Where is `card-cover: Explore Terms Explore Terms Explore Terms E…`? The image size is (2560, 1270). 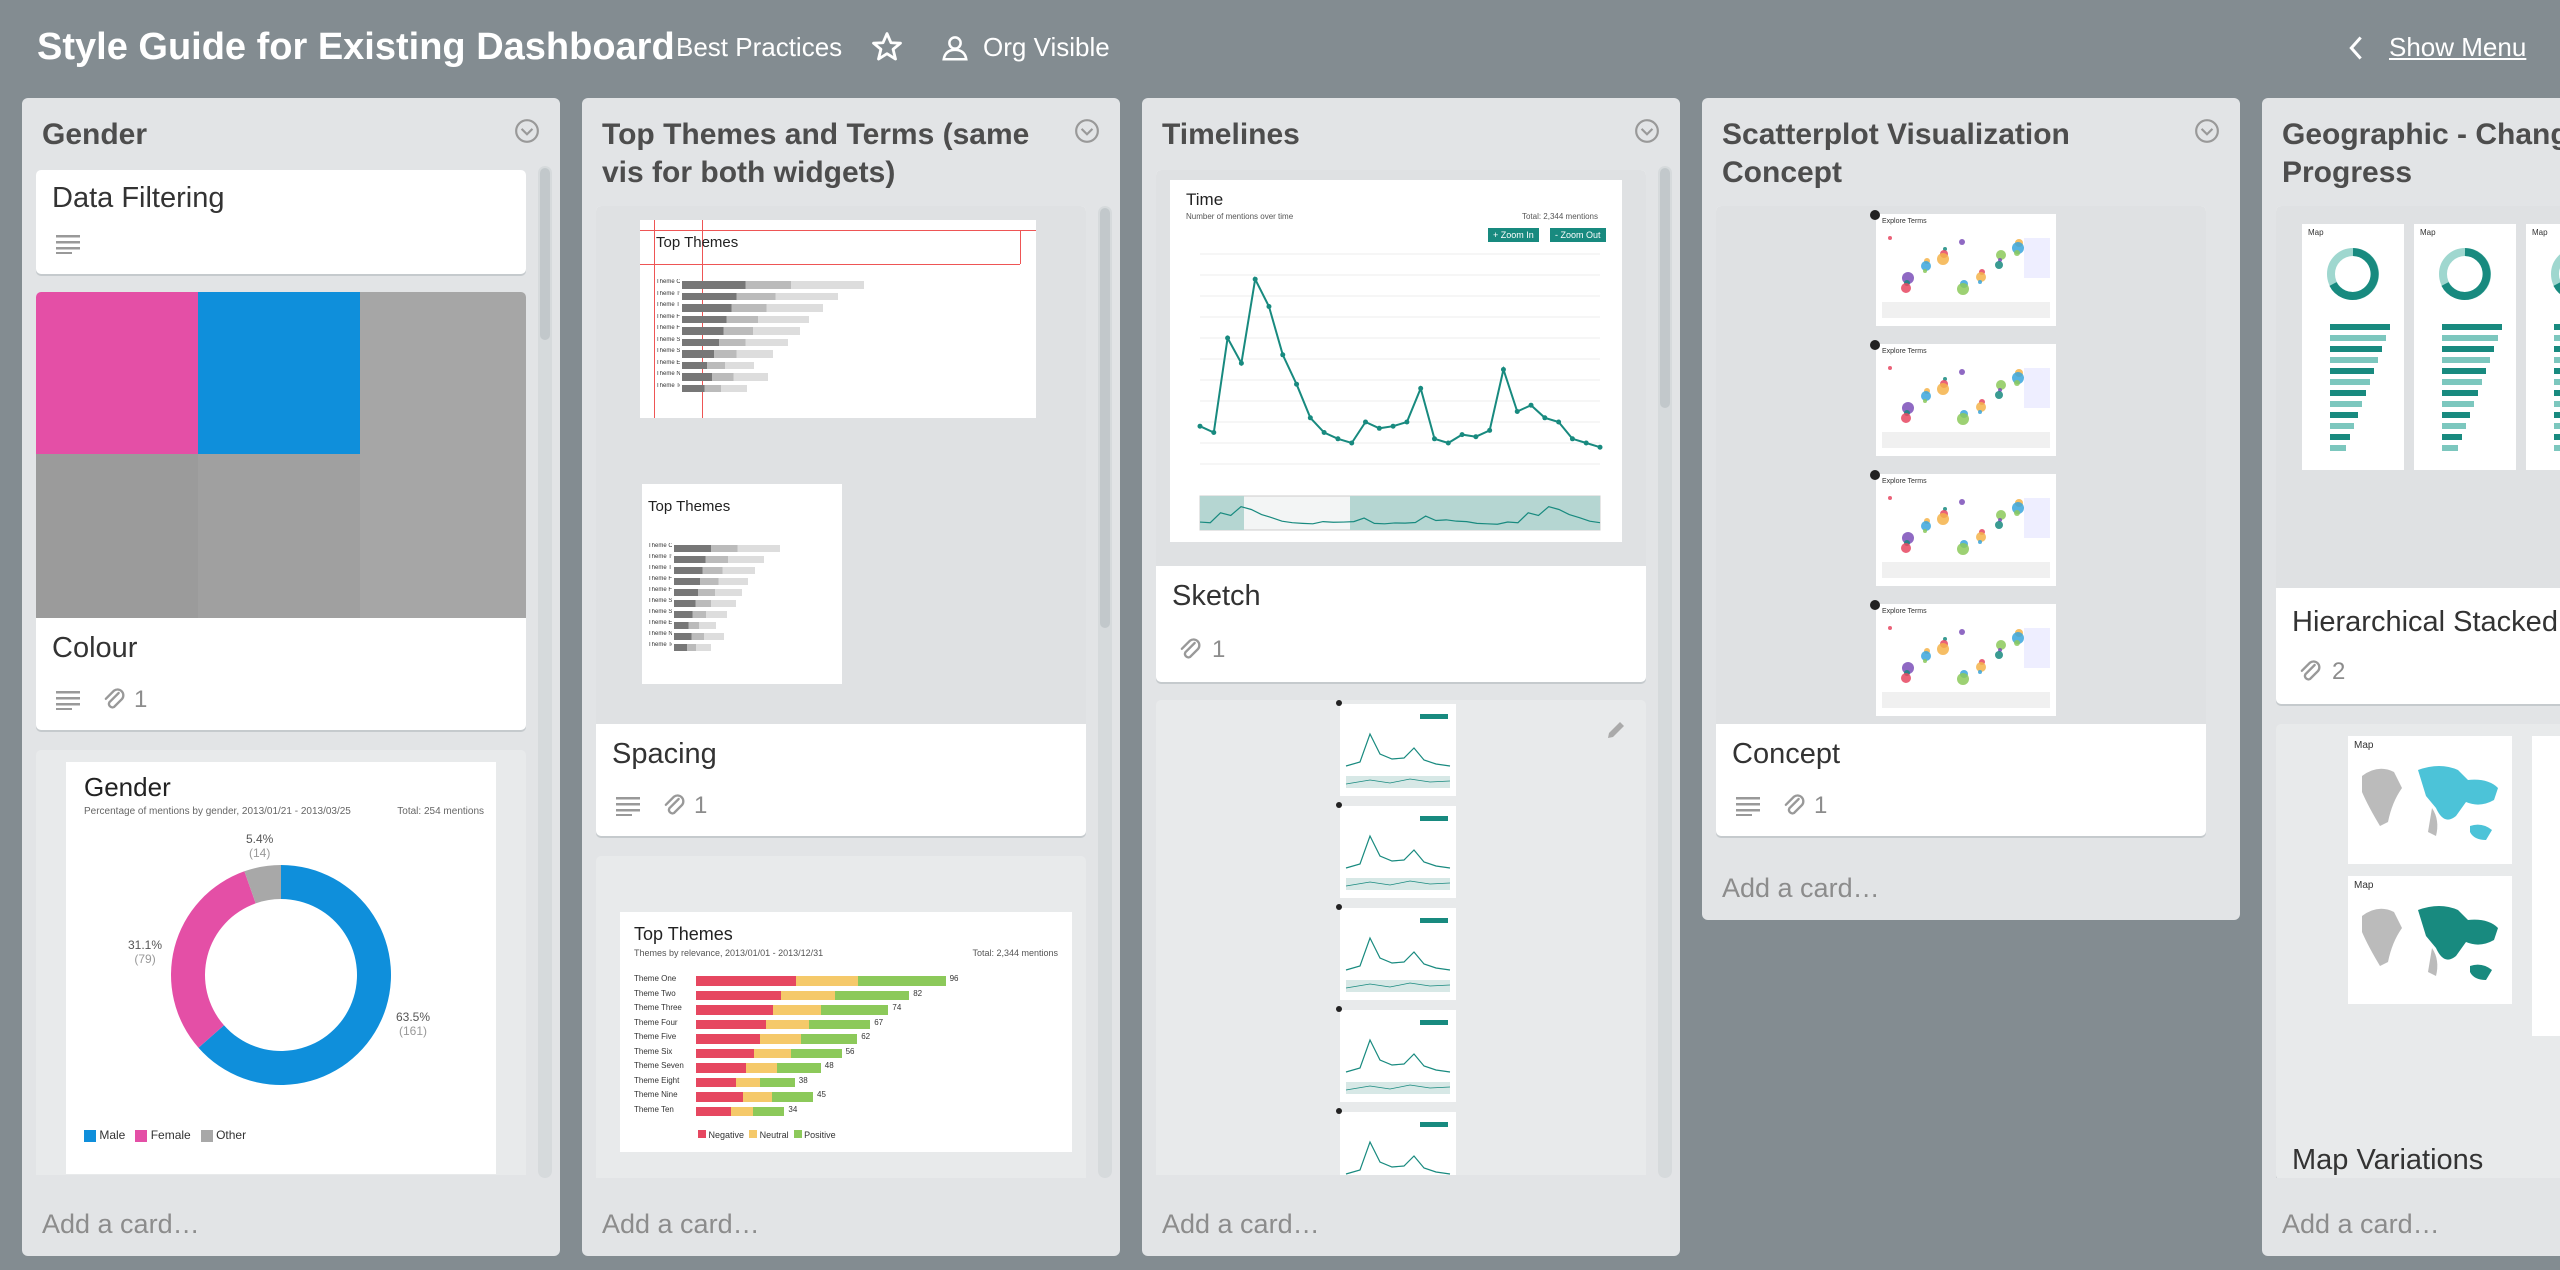
card-cover: Explore Terms Explore Terms Explore Terms E… is located at coordinates (1961, 465).